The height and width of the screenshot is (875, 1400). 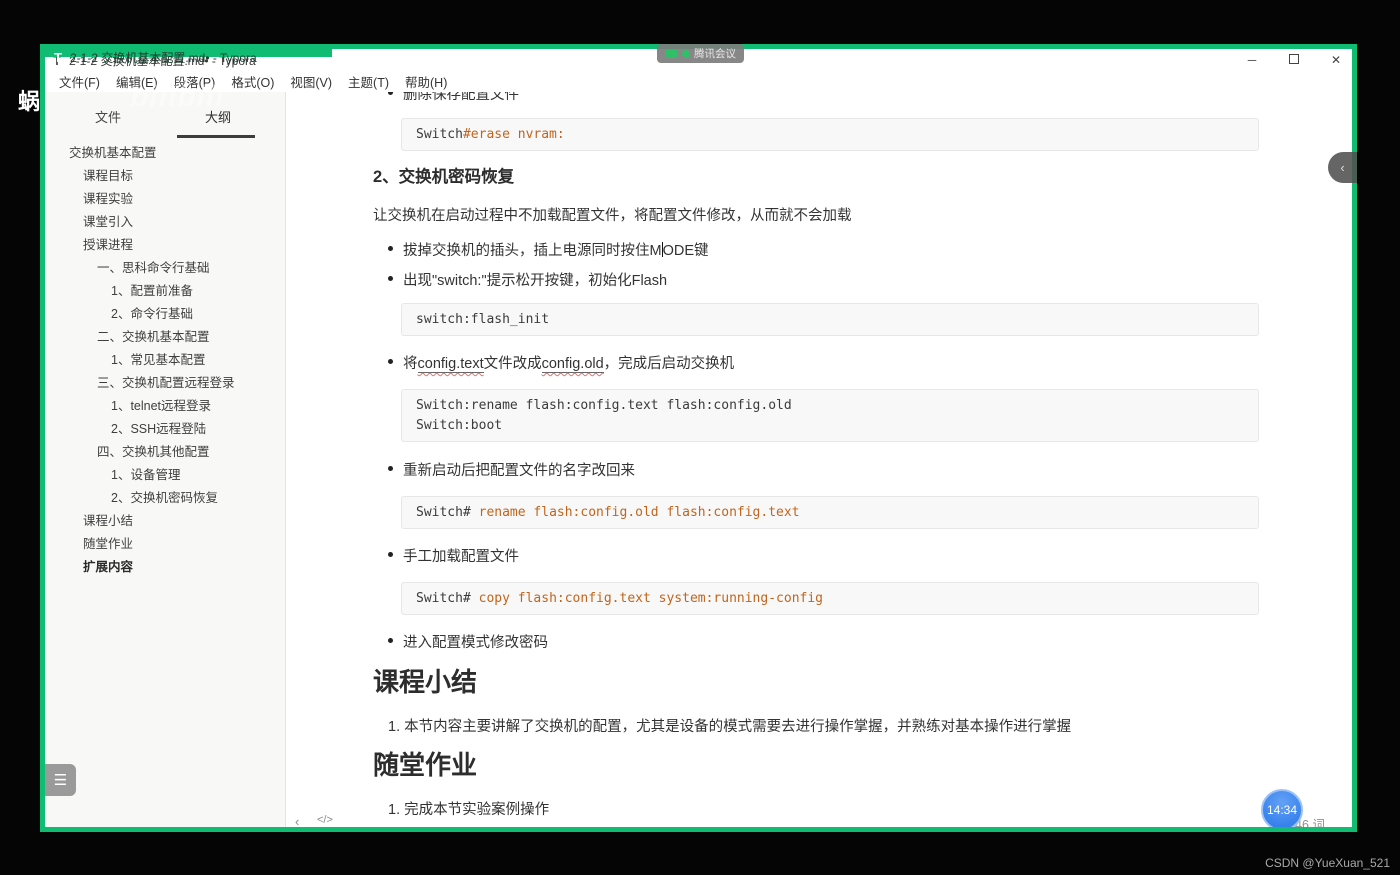 What do you see at coordinates (444, 177) in the screenshot?
I see `heading-password-recovery: 2、交换机密码恢复` at bounding box center [444, 177].